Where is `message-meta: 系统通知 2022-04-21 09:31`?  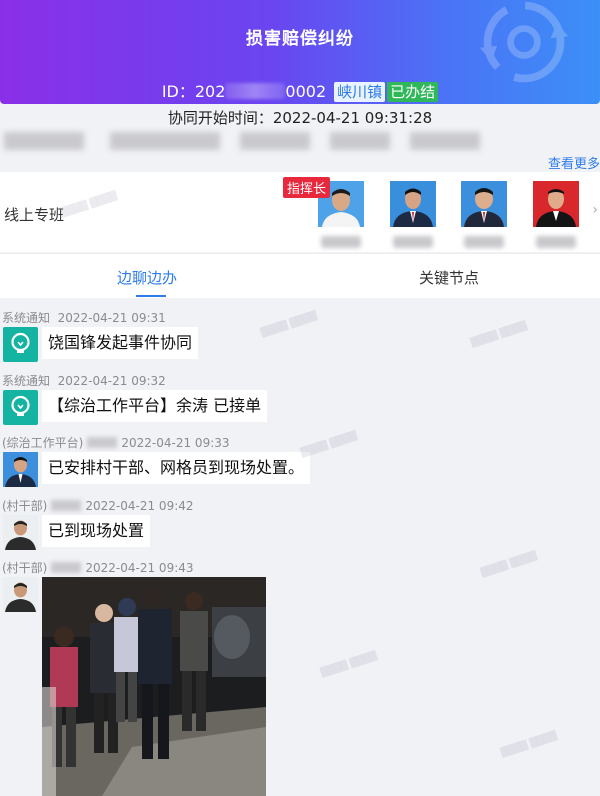
message-meta: 系统通知 2022-04-21 09:31 is located at coordinates (84, 317).